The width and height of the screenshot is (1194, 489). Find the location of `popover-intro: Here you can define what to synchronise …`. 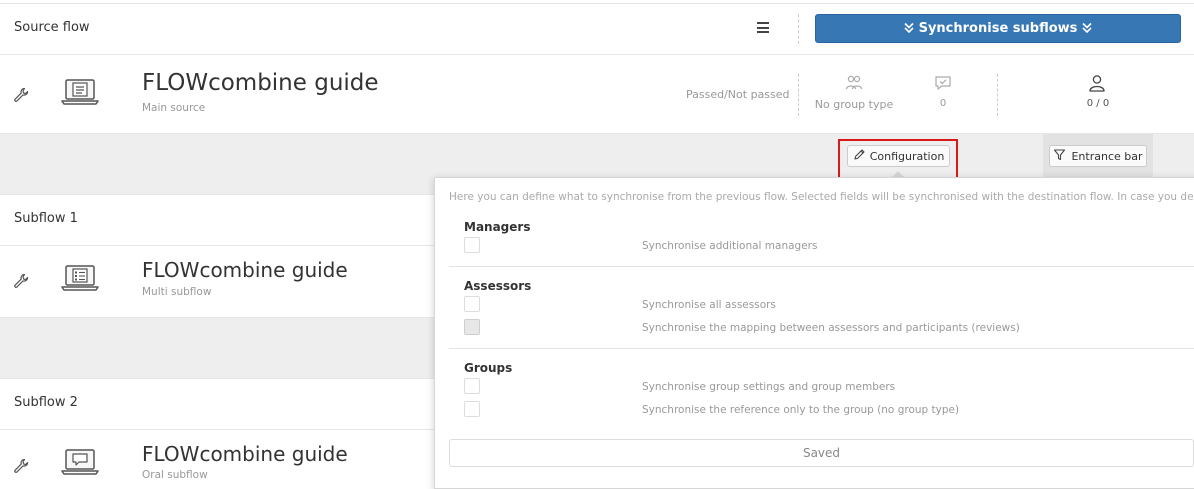

popover-intro: Here you can define what to synchronise … is located at coordinates (821, 197).